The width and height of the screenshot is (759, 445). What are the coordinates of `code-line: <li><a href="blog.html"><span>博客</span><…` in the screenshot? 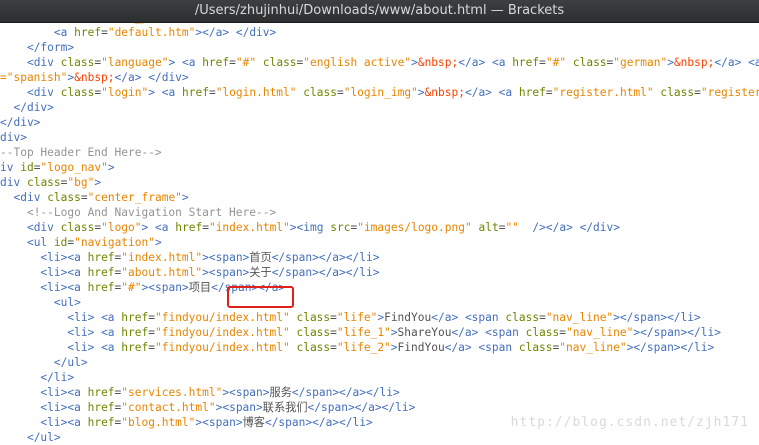 It's located at (186, 422).